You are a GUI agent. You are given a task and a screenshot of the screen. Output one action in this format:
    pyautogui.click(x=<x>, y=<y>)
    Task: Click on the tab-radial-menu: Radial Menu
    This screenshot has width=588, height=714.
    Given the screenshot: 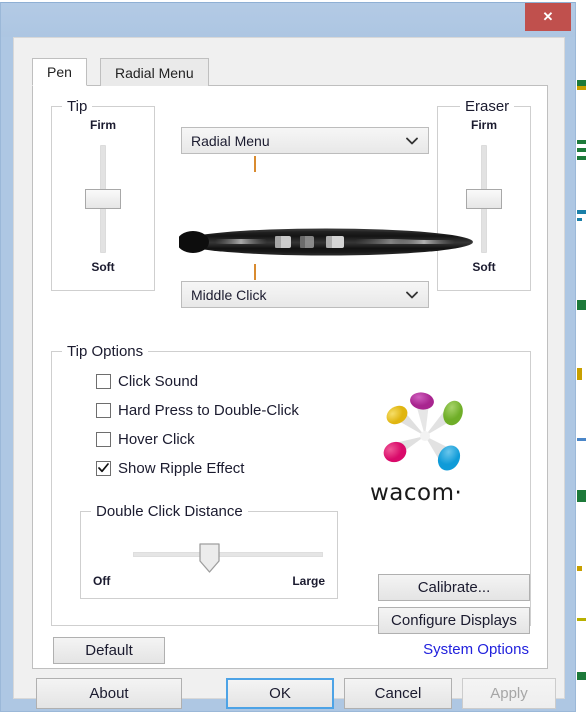 What is the action you would take?
    pyautogui.click(x=154, y=72)
    